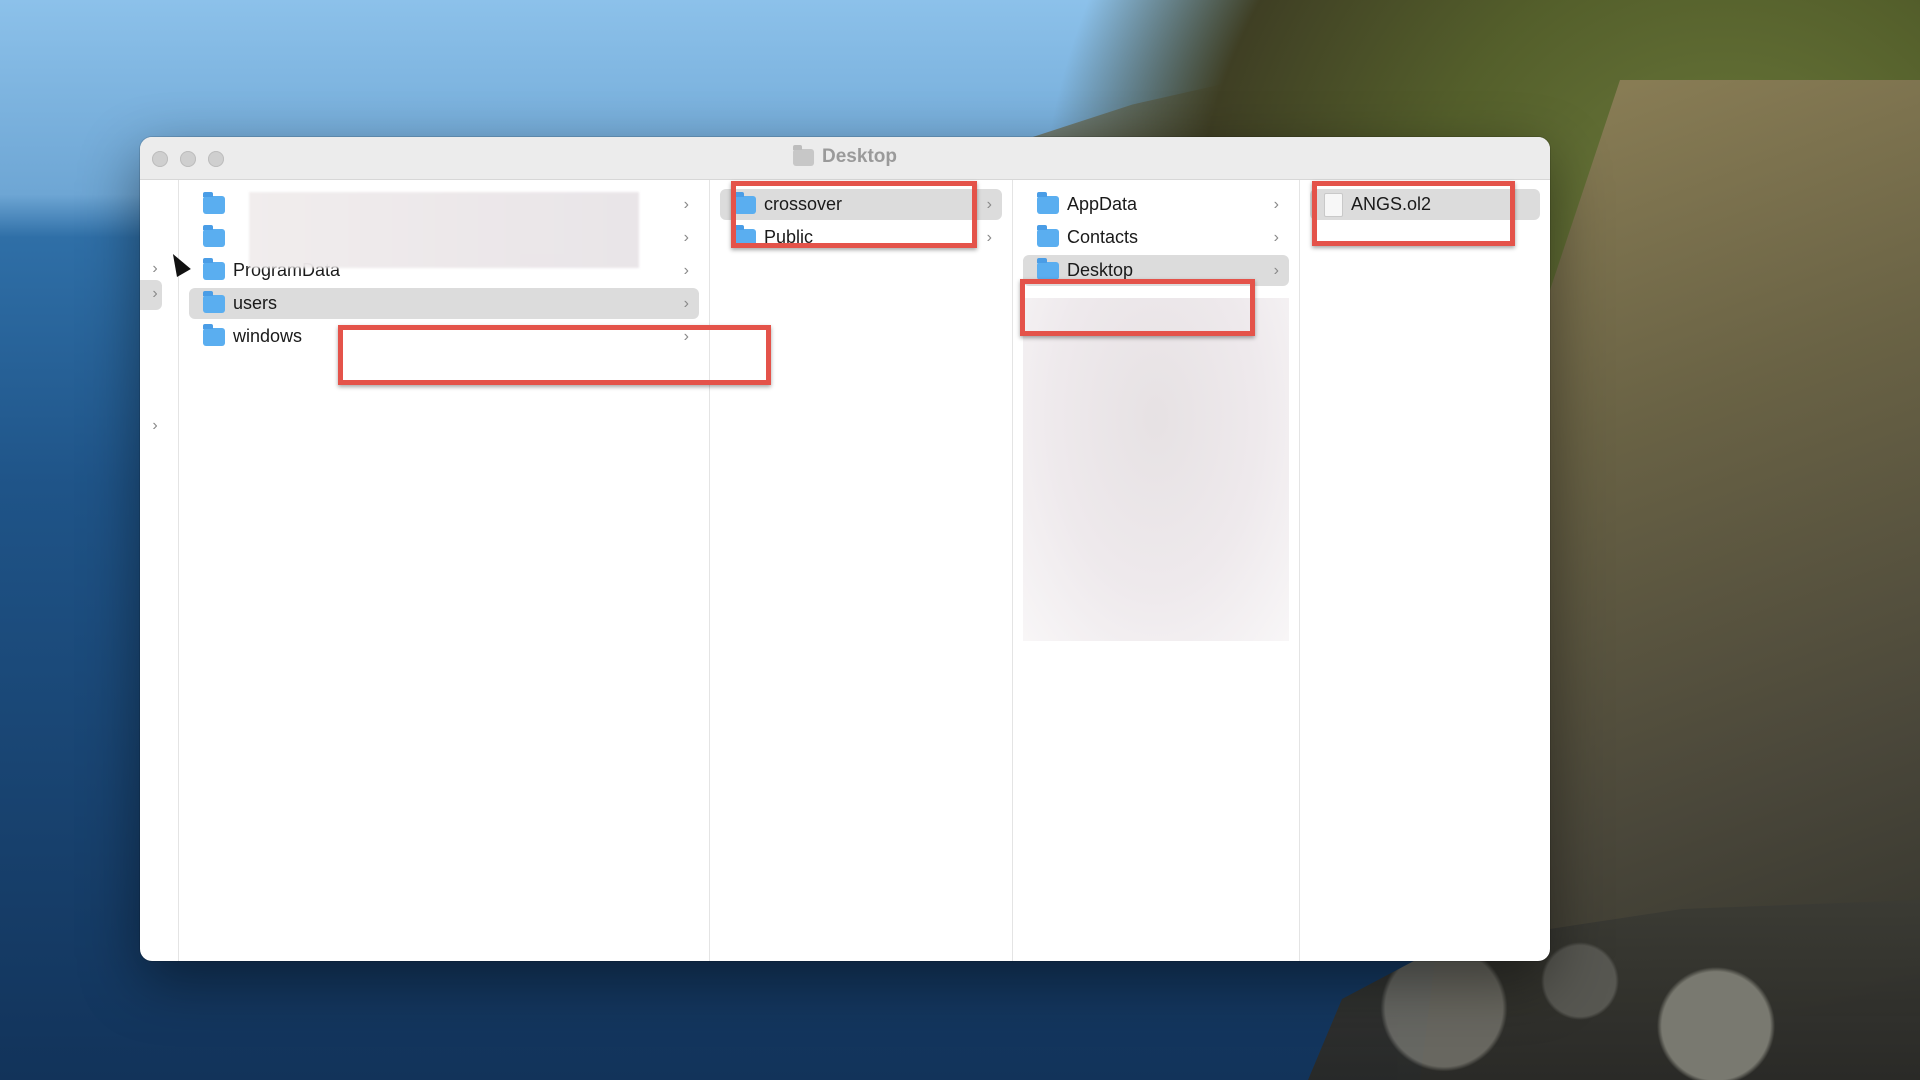 The image size is (1920, 1080). I want to click on column-4: ANGS.ol2, so click(1425, 570).